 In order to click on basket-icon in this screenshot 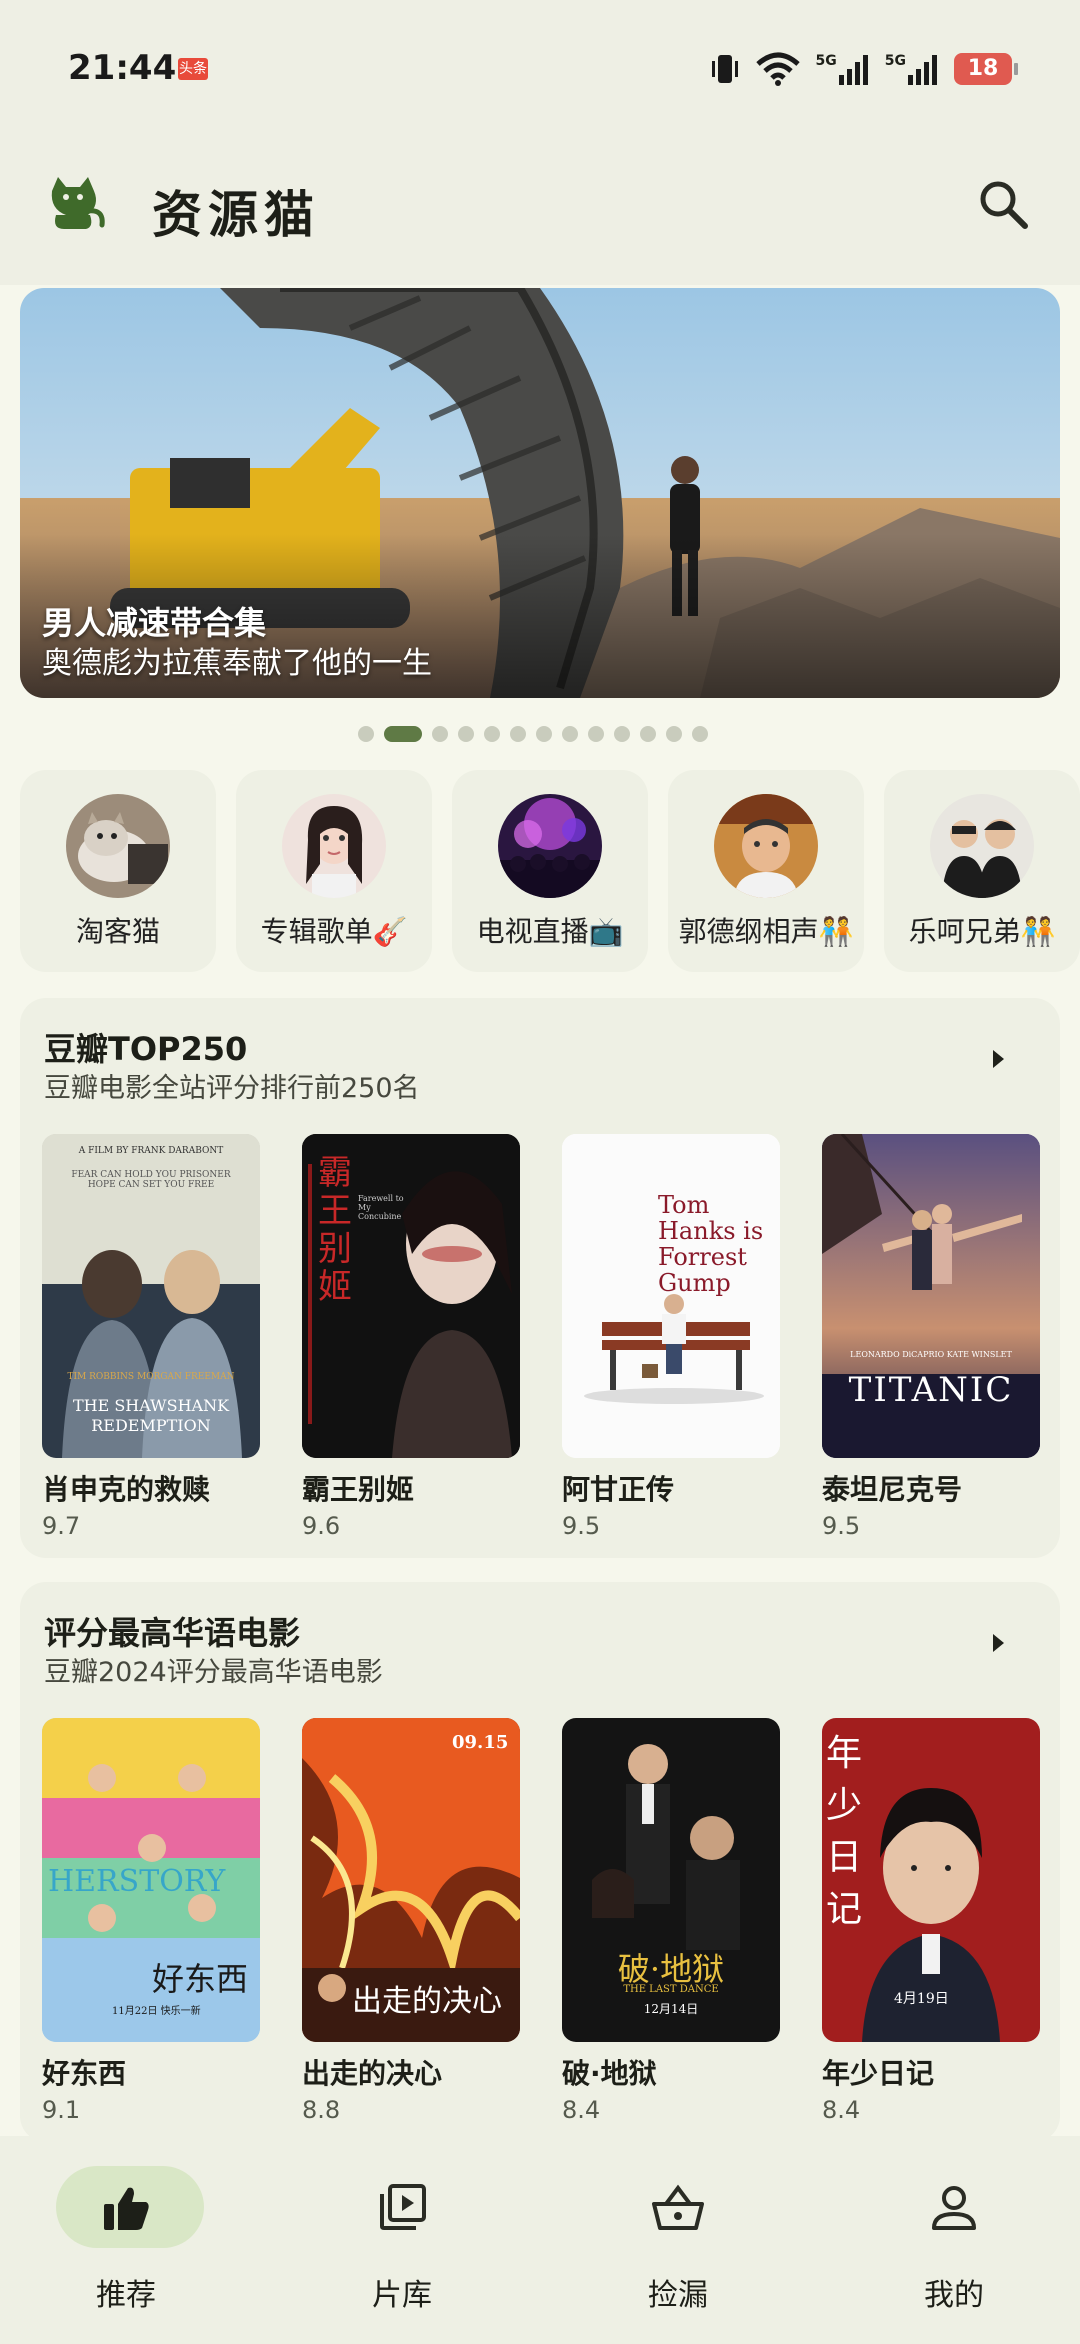, I will do `click(678, 2208)`.